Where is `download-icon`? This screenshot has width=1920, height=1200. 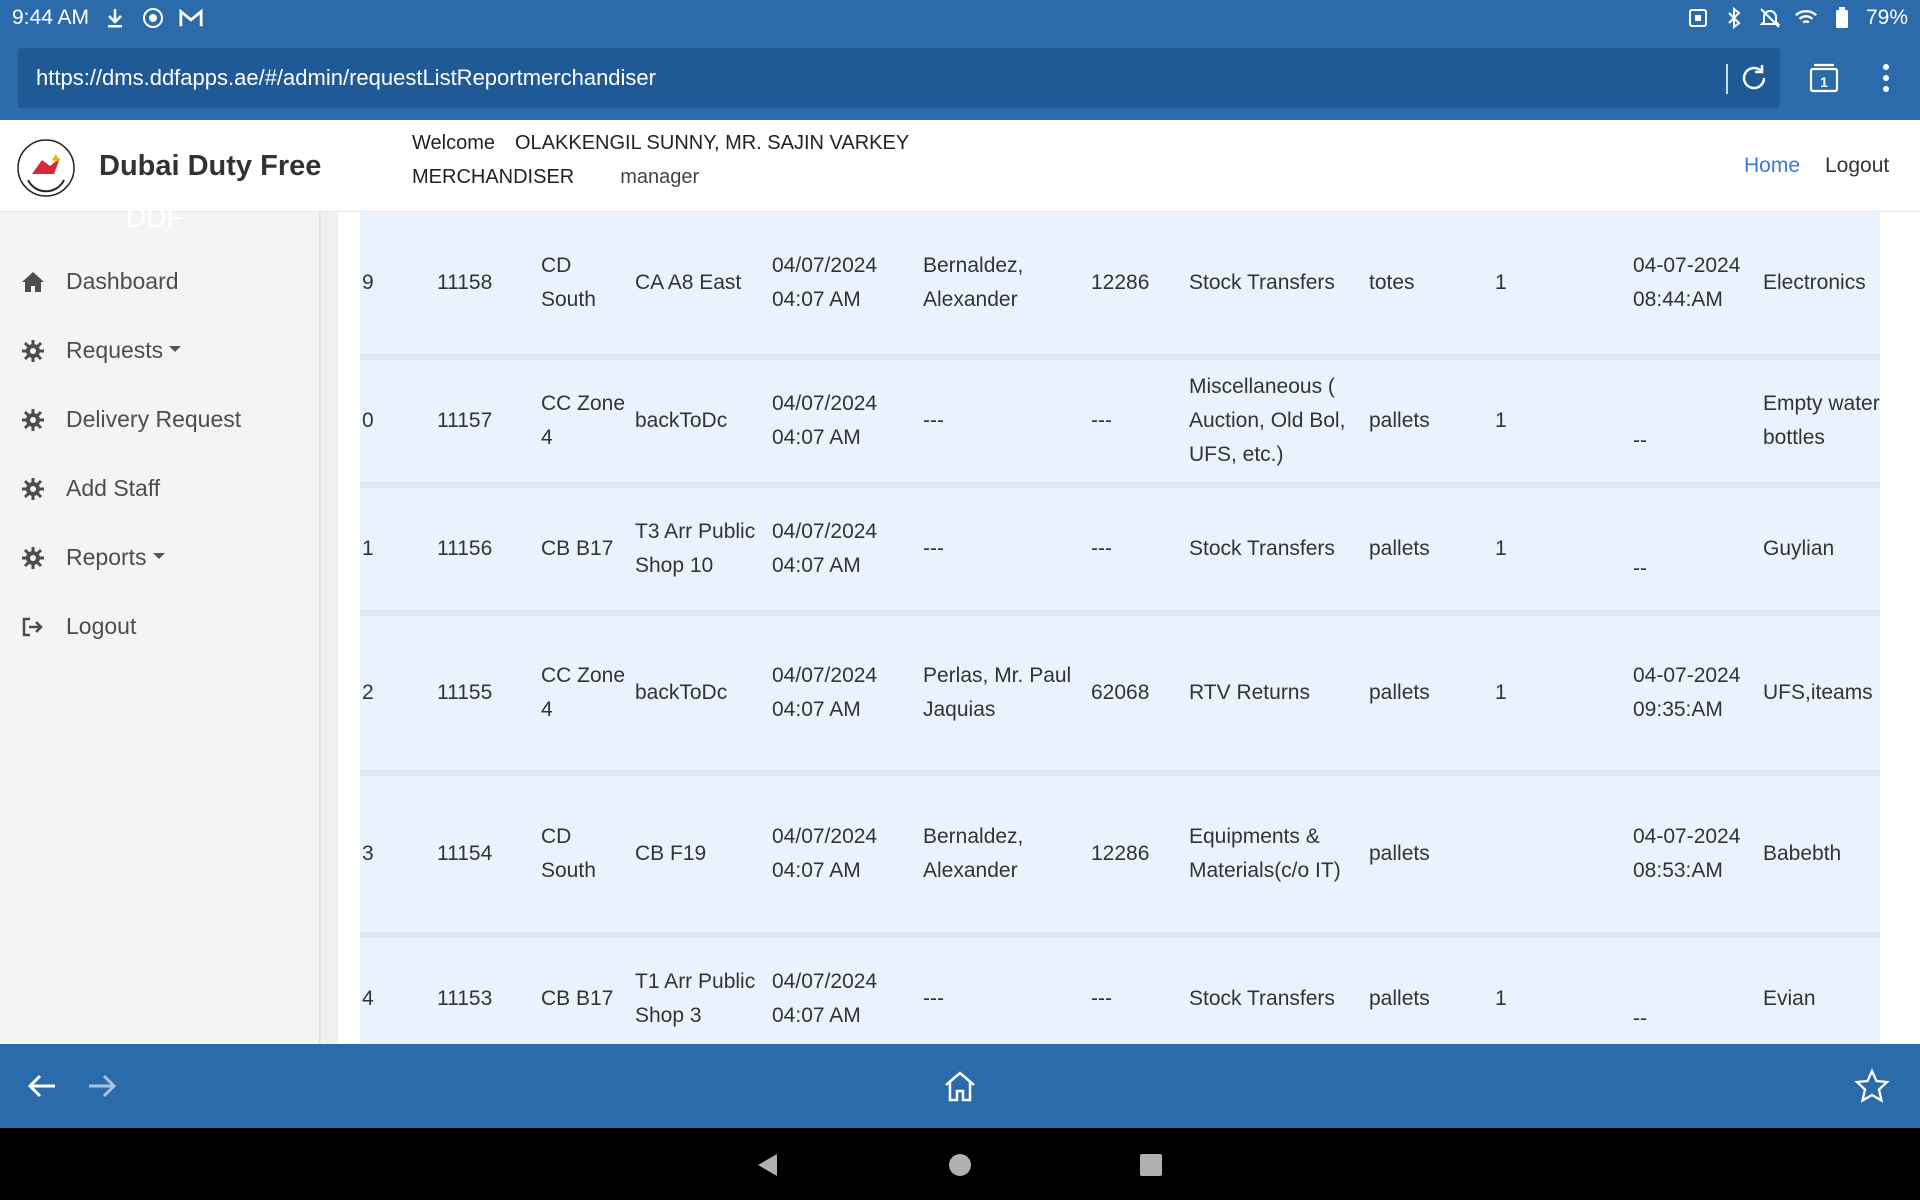
download-icon is located at coordinates (115, 18).